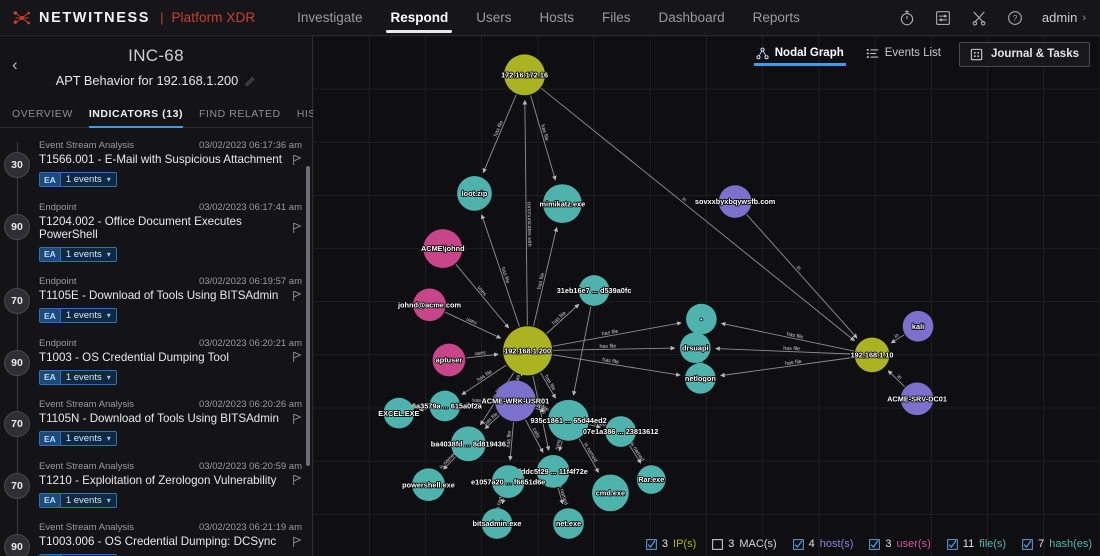 This screenshot has height=556, width=1100. Describe the element at coordinates (568, 420) in the screenshot. I see `graph-node-label: 935c1861 ... 65d44ed2` at that location.